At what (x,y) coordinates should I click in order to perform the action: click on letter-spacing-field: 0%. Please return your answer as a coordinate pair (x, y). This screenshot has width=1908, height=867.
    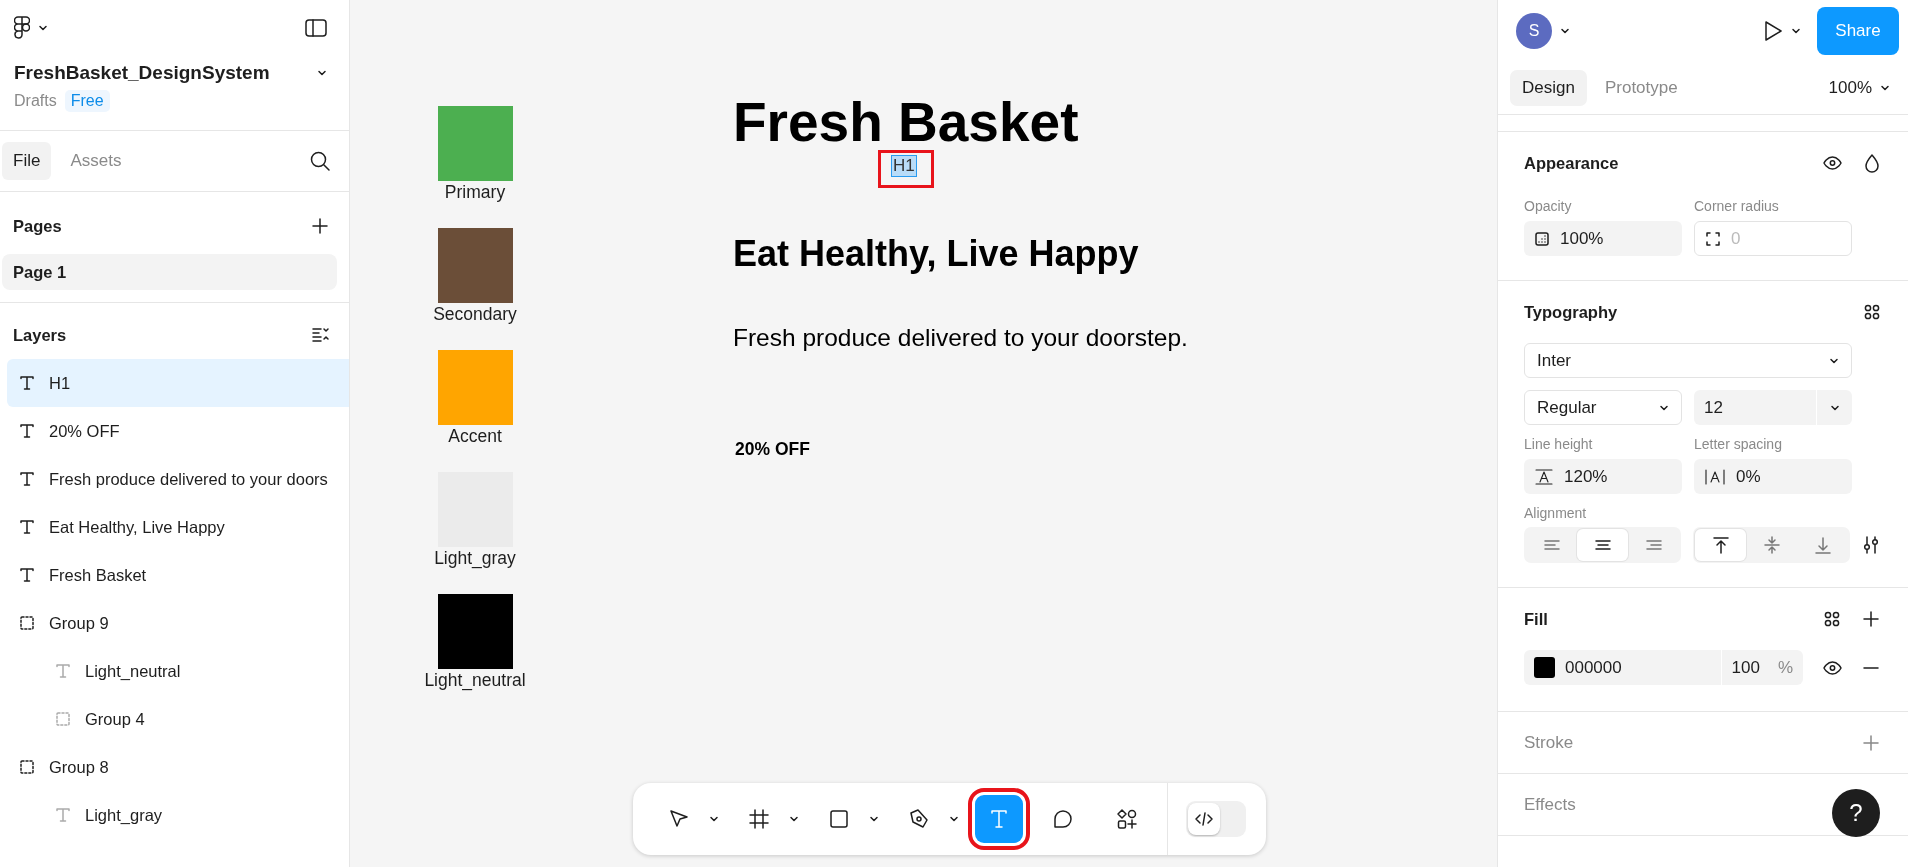
    Looking at the image, I should click on (1773, 476).